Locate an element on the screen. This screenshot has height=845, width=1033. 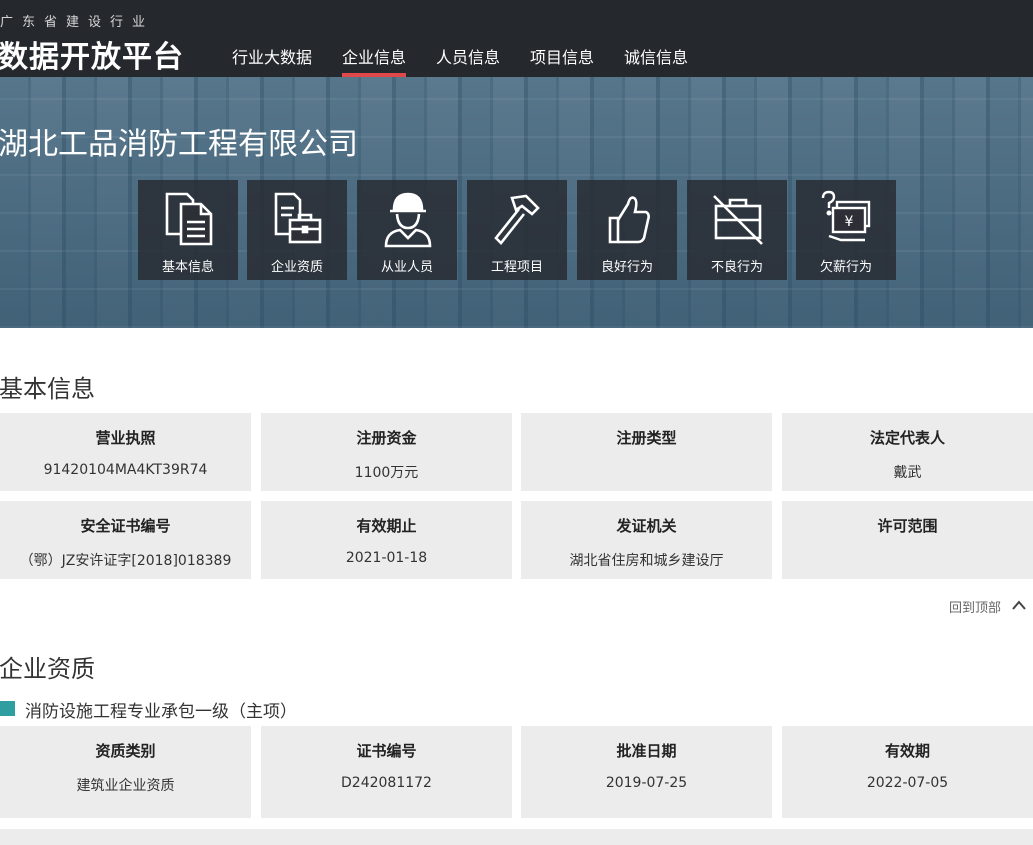
cell-value: 1100万元 is located at coordinates (386, 473).